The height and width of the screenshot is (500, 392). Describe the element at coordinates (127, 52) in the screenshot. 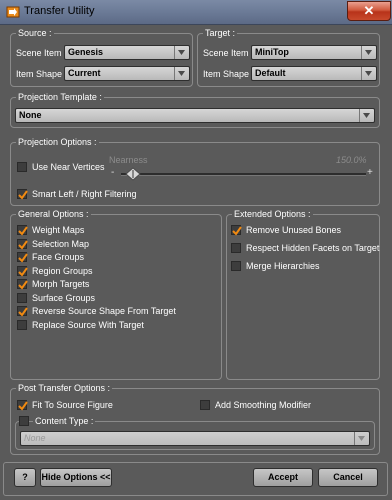

I see `source-scene-item-select: Genesis` at that location.